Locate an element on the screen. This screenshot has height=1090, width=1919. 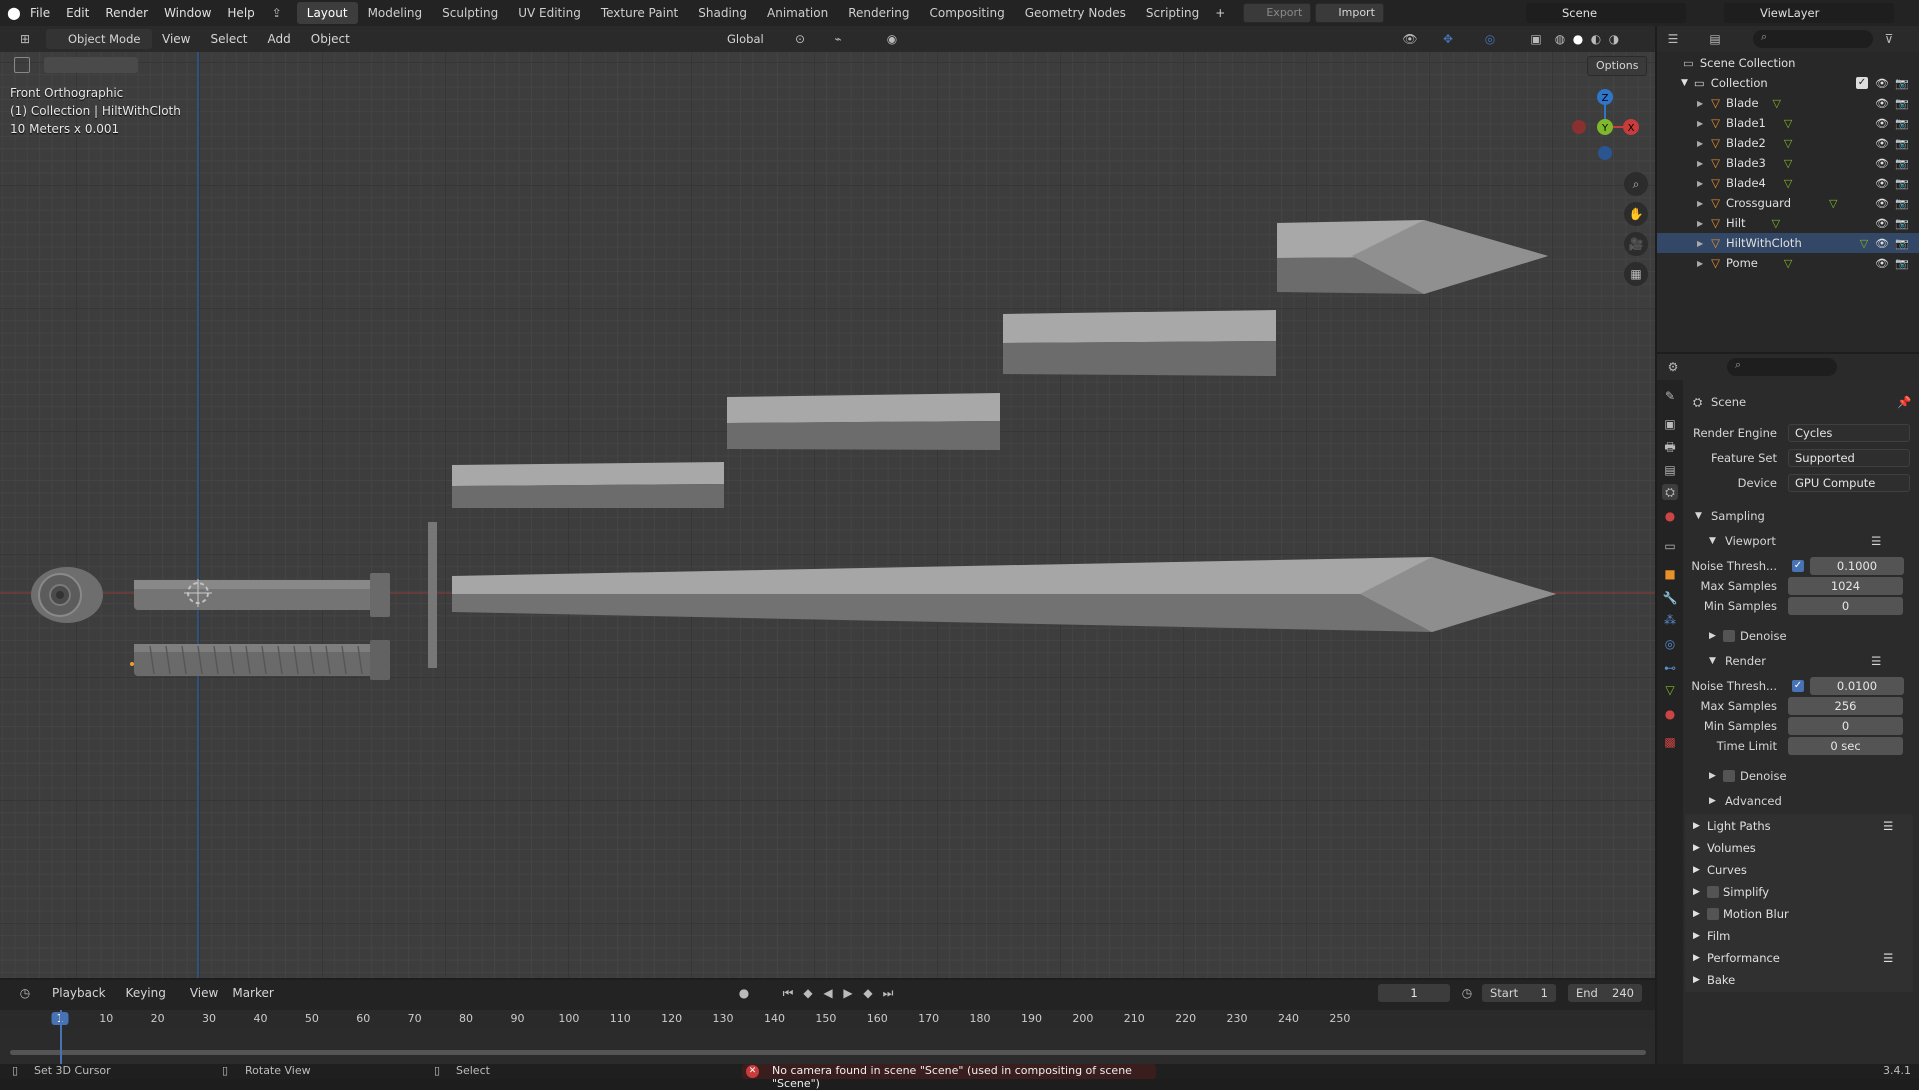
sampling-header: ▼ Sampling is located at coordinates (1788, 516).